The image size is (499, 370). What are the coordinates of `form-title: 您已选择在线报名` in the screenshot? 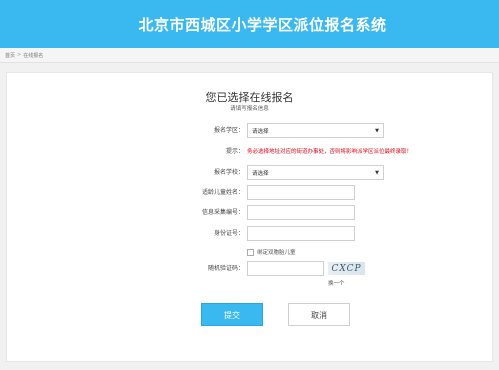 It's located at (249, 97).